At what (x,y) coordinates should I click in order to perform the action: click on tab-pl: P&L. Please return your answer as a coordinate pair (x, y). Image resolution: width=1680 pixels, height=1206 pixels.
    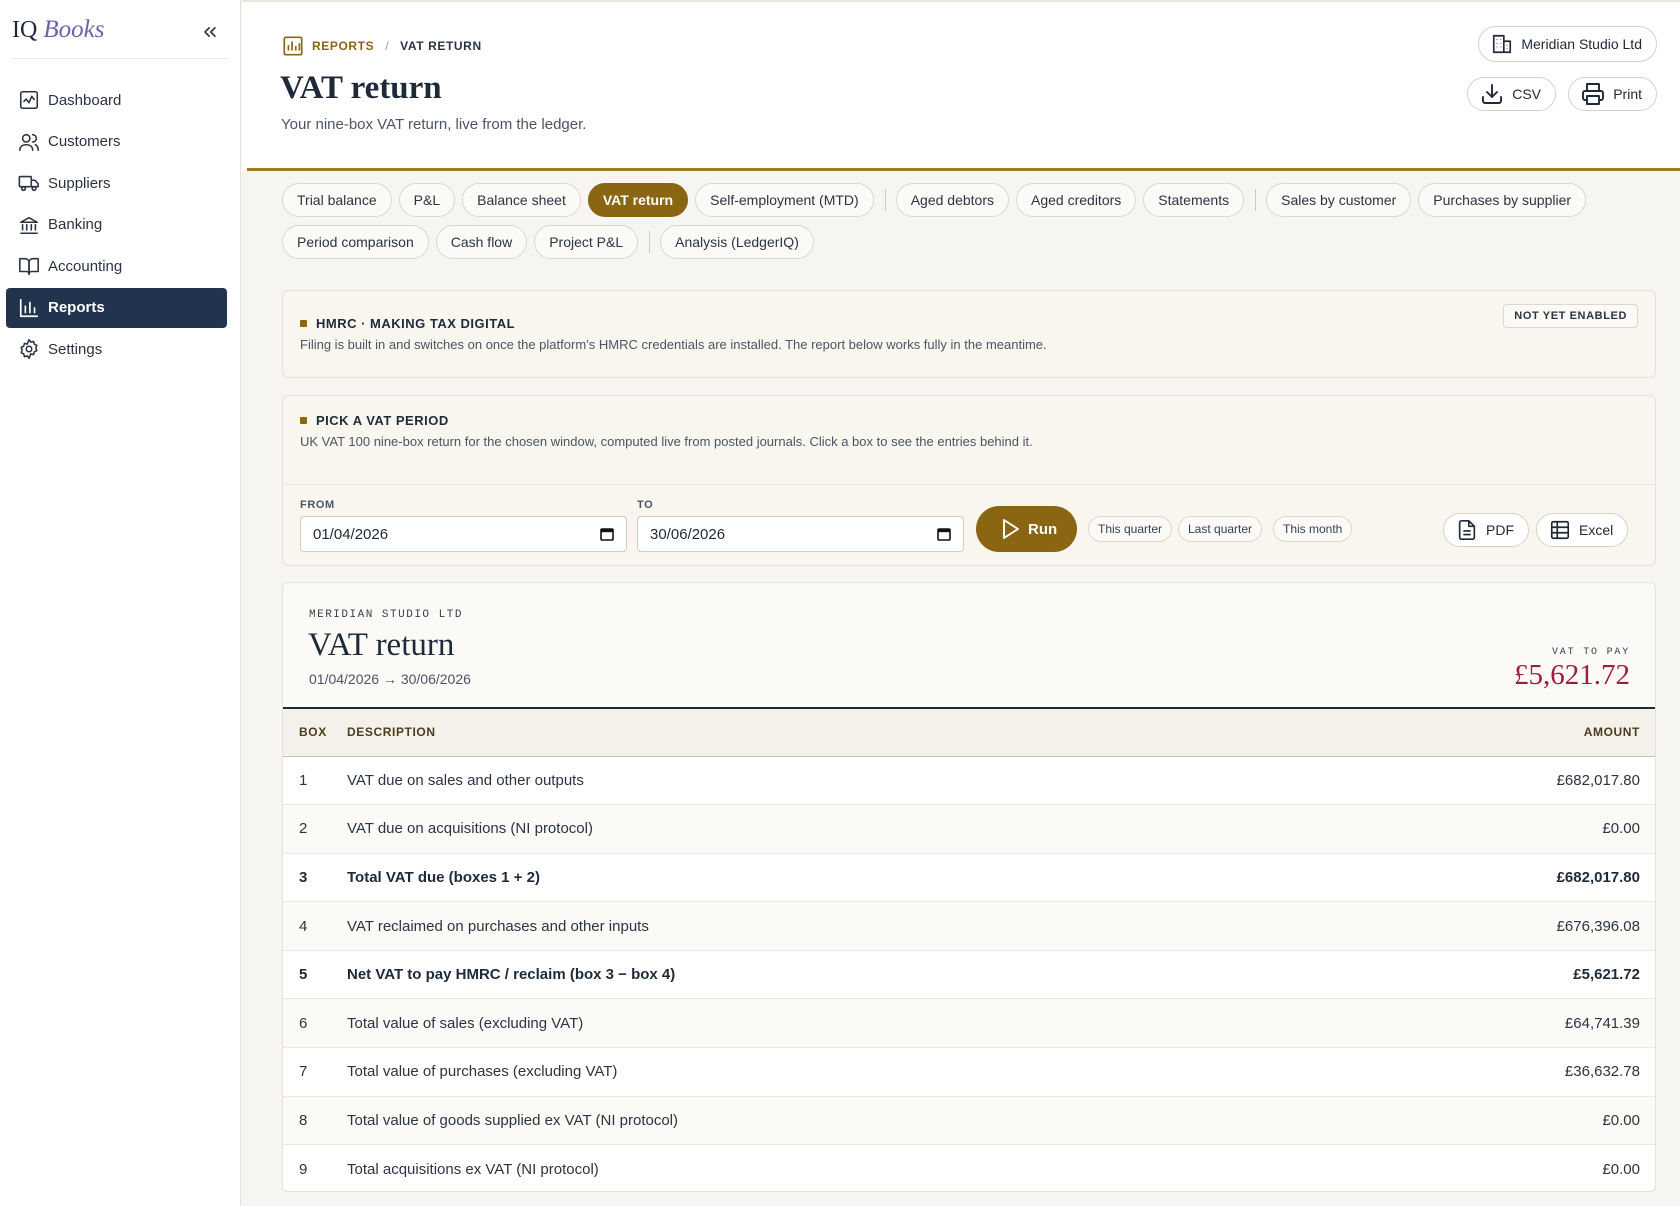
    Looking at the image, I should click on (427, 200).